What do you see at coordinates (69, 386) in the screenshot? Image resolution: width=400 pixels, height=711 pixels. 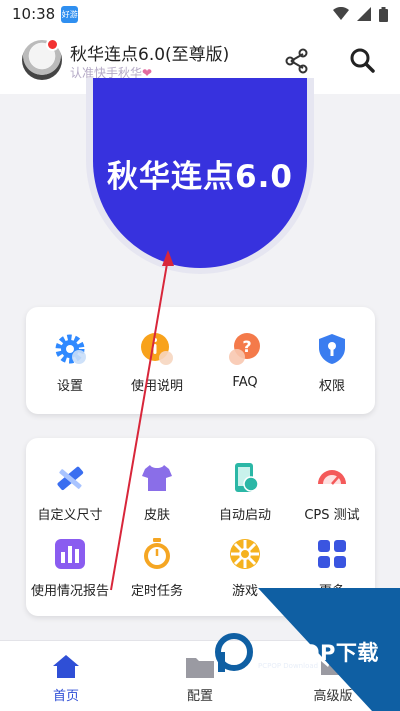 I see `menu-label: 设置` at bounding box center [69, 386].